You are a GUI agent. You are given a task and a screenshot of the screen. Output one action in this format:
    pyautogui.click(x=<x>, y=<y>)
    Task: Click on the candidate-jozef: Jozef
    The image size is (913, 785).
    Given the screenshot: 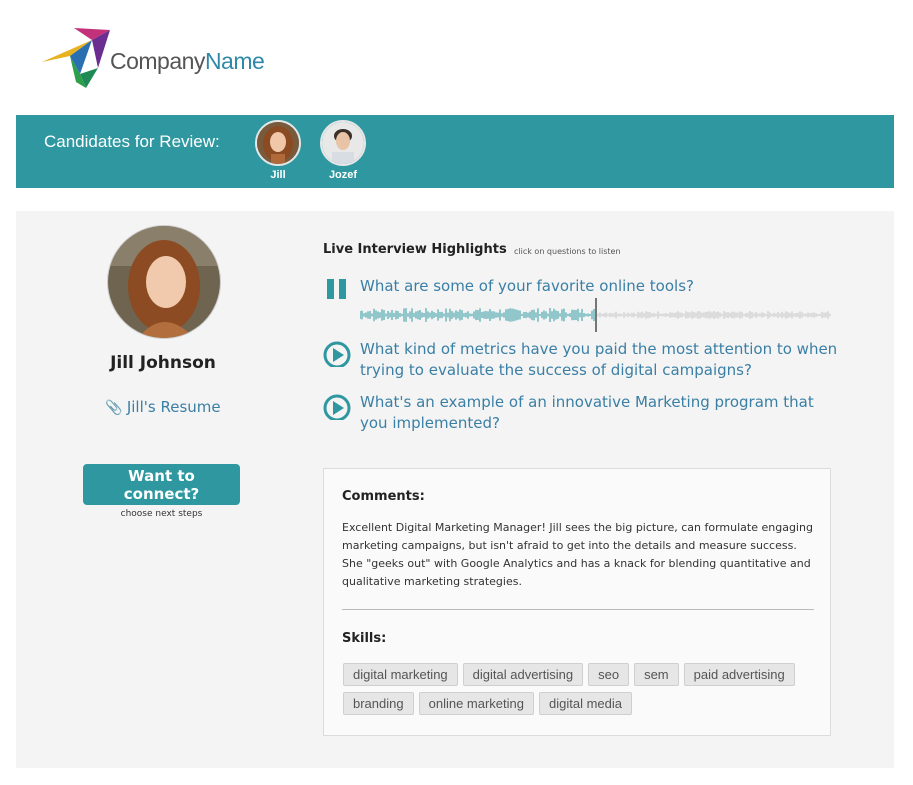 What is the action you would take?
    pyautogui.click(x=343, y=150)
    